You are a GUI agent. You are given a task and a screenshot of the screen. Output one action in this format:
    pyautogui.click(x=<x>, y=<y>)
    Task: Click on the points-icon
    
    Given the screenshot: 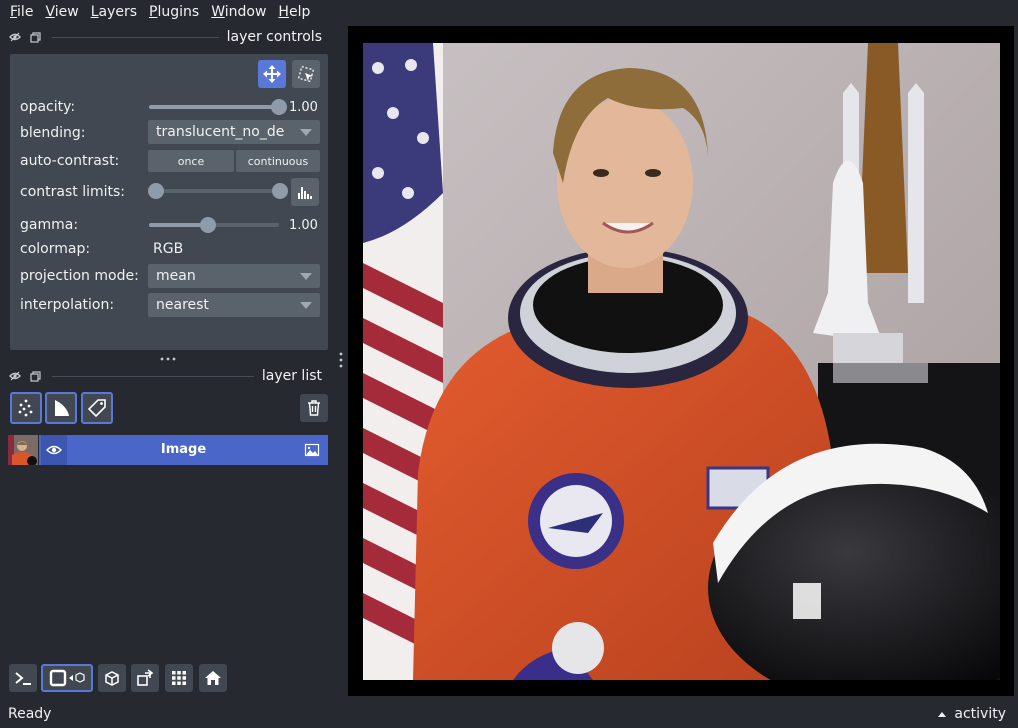 What is the action you would take?
    pyautogui.click(x=25, y=408)
    